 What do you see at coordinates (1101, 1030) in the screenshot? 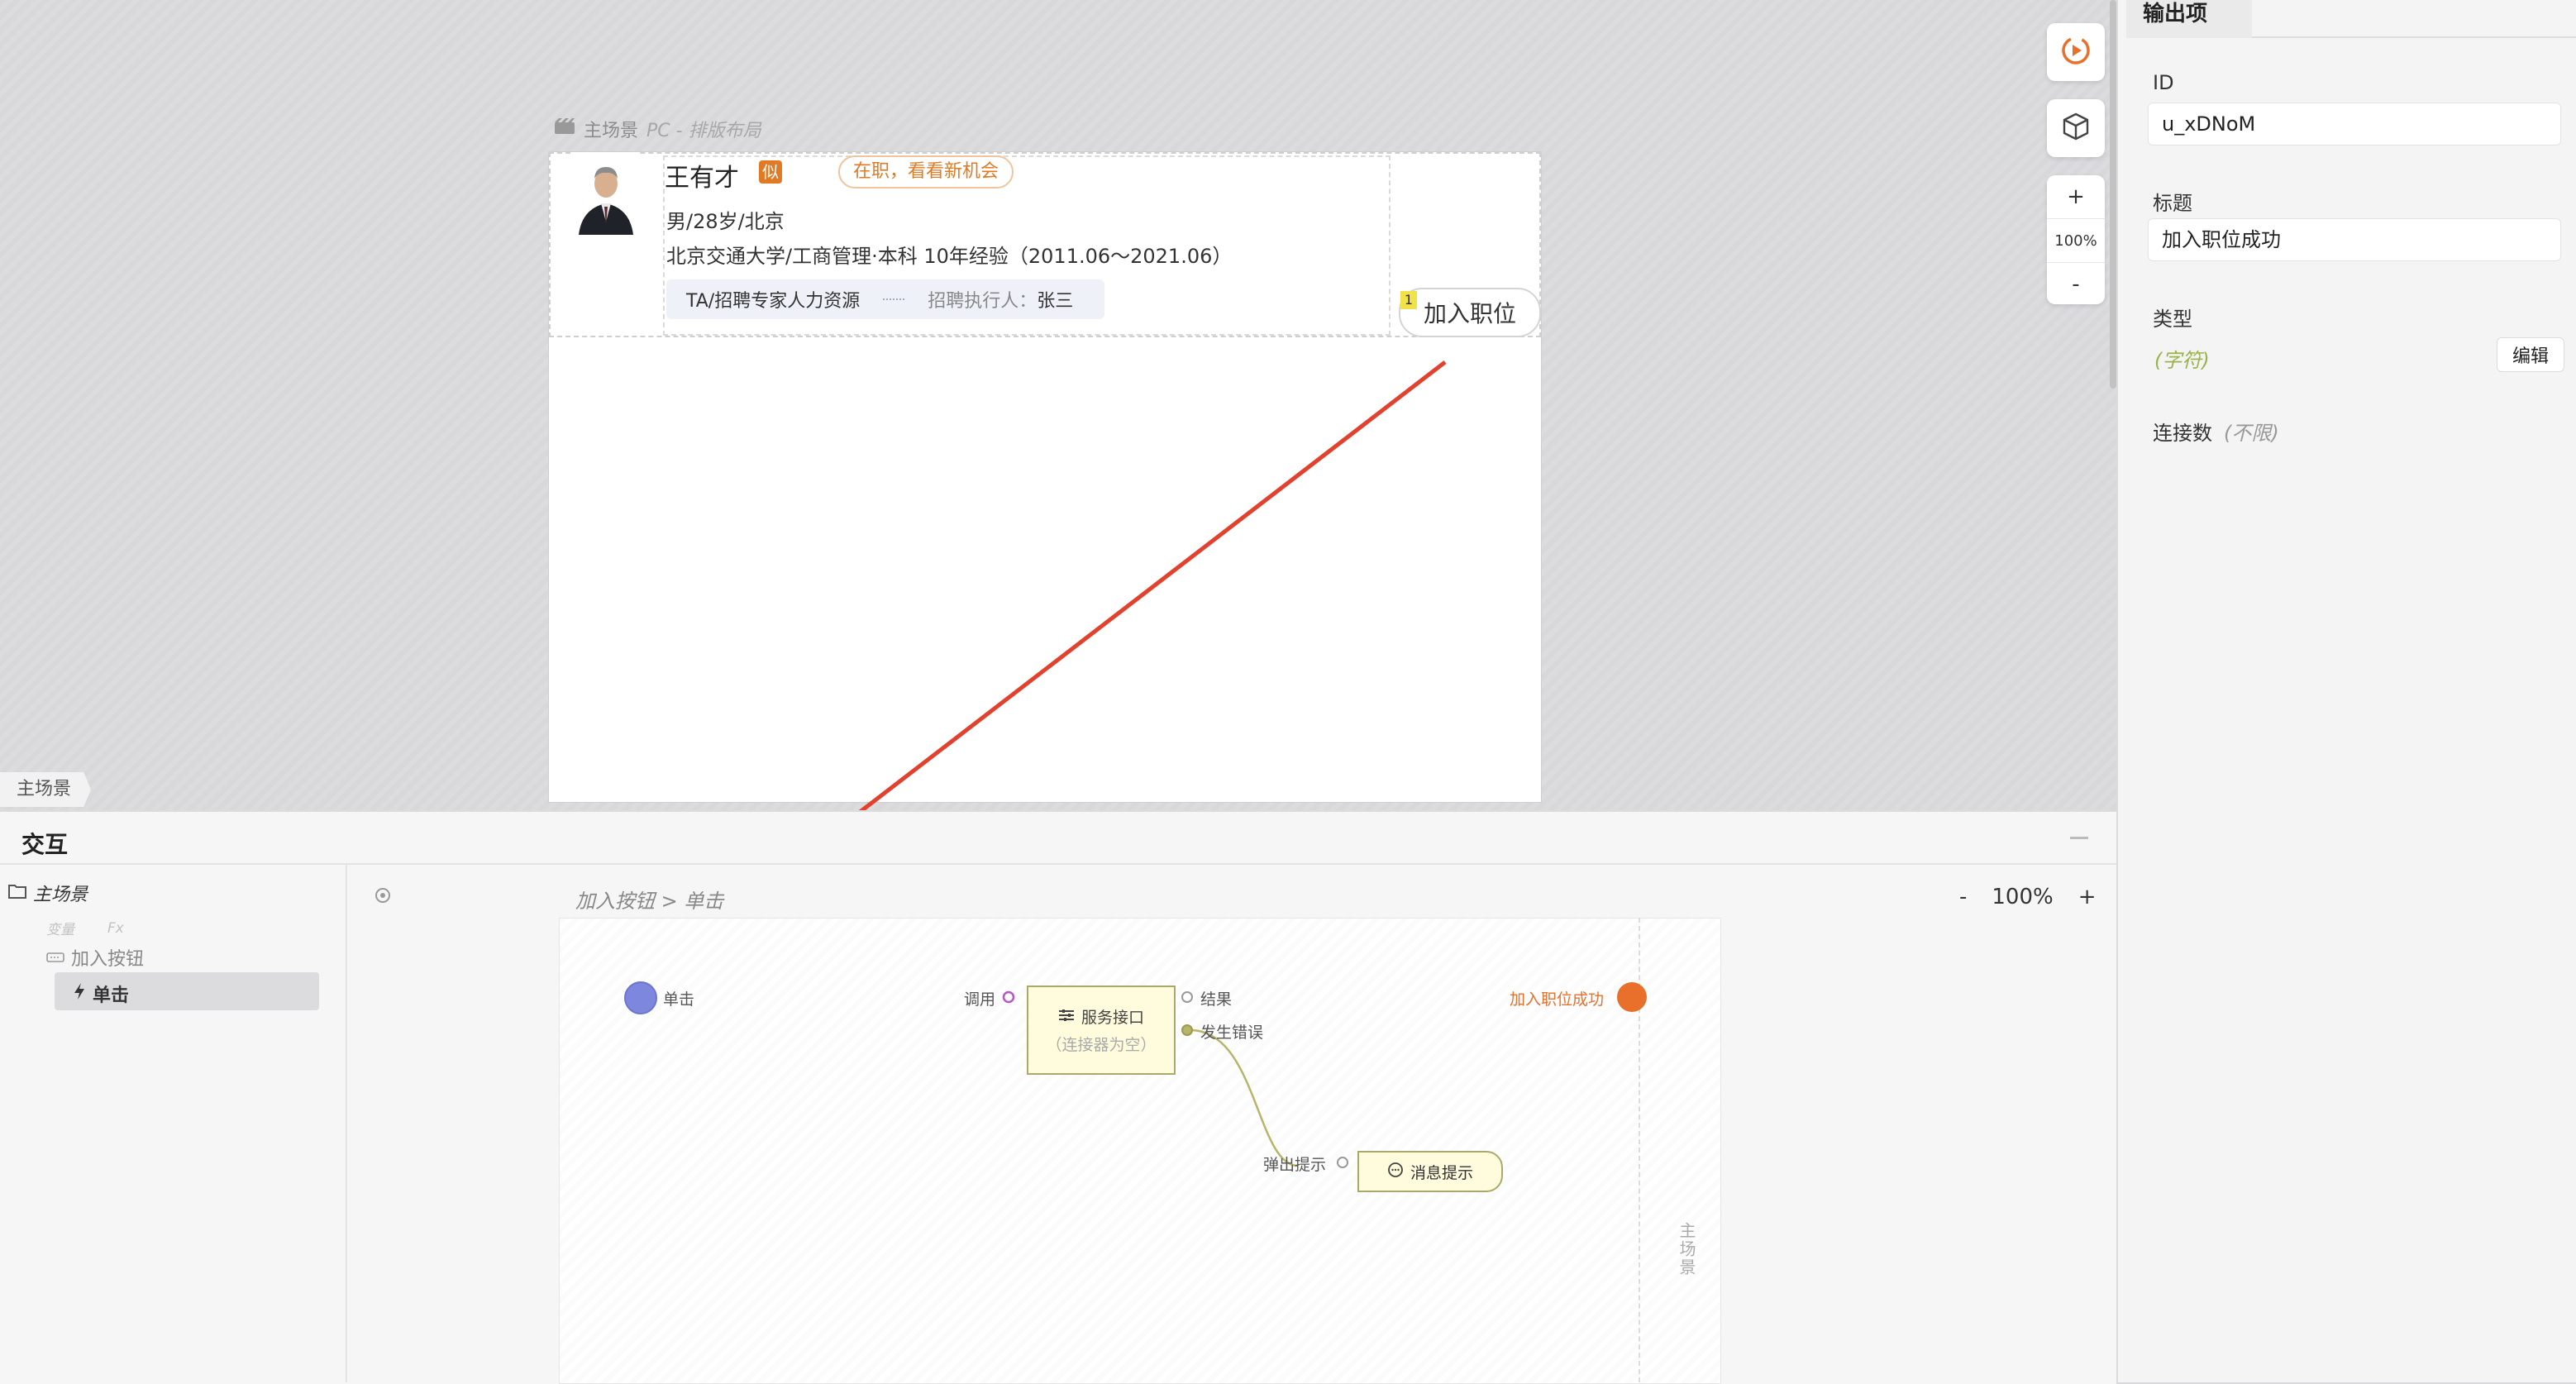
I see `service-node: 服务接口 （连接器为空）` at bounding box center [1101, 1030].